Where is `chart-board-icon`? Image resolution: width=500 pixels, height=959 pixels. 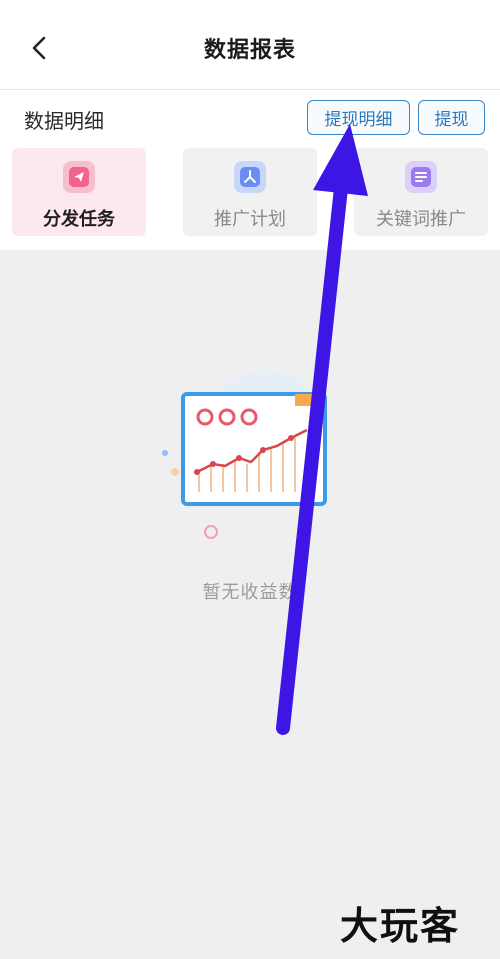 chart-board-icon is located at coordinates (244, 454).